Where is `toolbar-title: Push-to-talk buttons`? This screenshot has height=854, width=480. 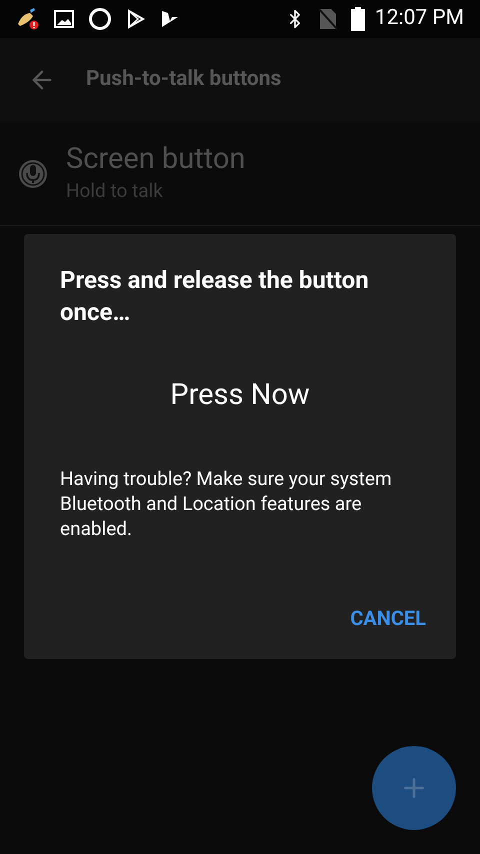 toolbar-title: Push-to-talk buttons is located at coordinates (184, 80).